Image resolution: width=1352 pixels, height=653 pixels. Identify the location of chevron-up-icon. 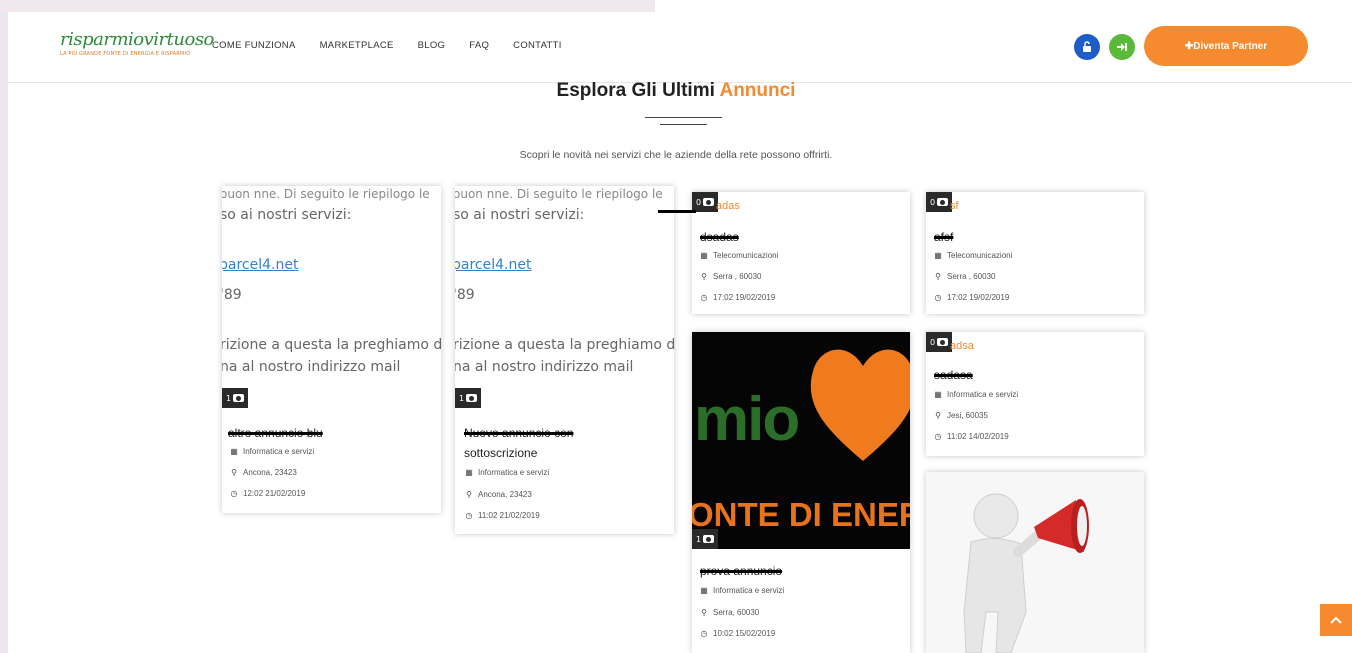
(1336, 620).